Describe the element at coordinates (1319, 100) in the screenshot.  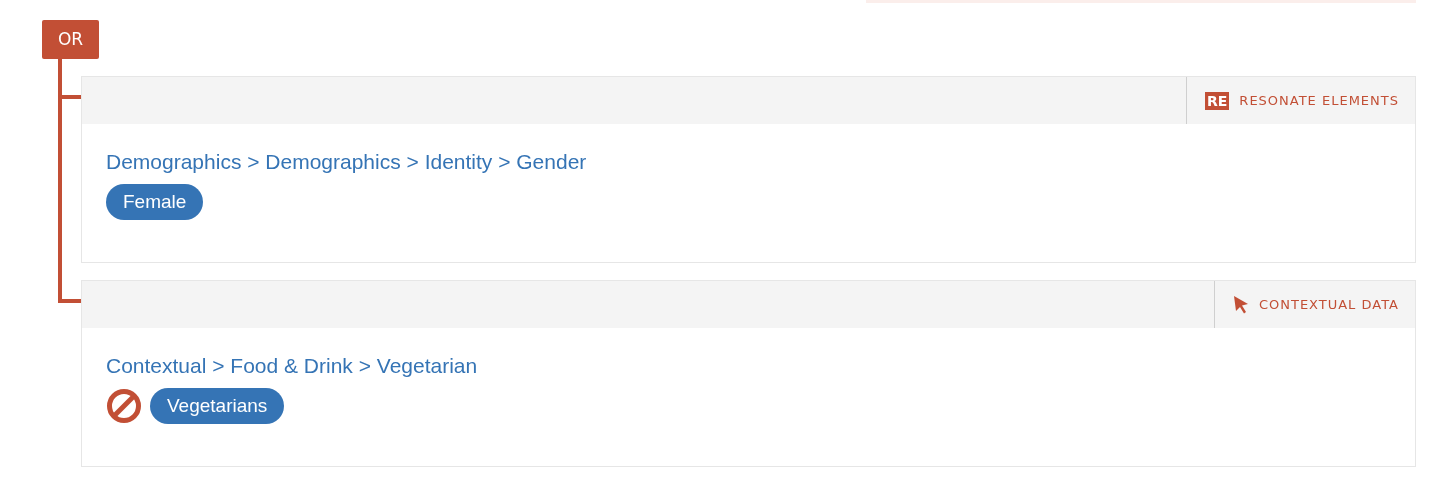
I see `source-text: RESONATE ELEMENTS` at that location.